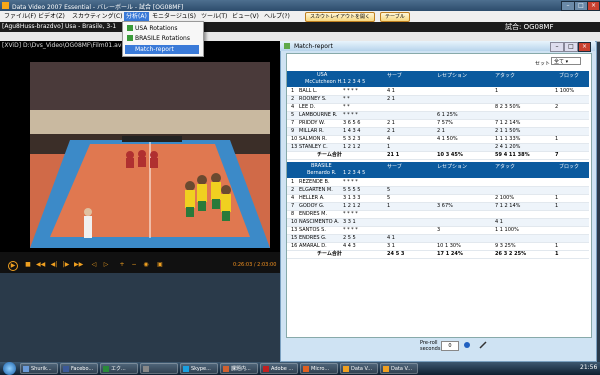 This screenshot has width=600, height=375. I want to click on report-maximize-button: □, so click(571, 47).